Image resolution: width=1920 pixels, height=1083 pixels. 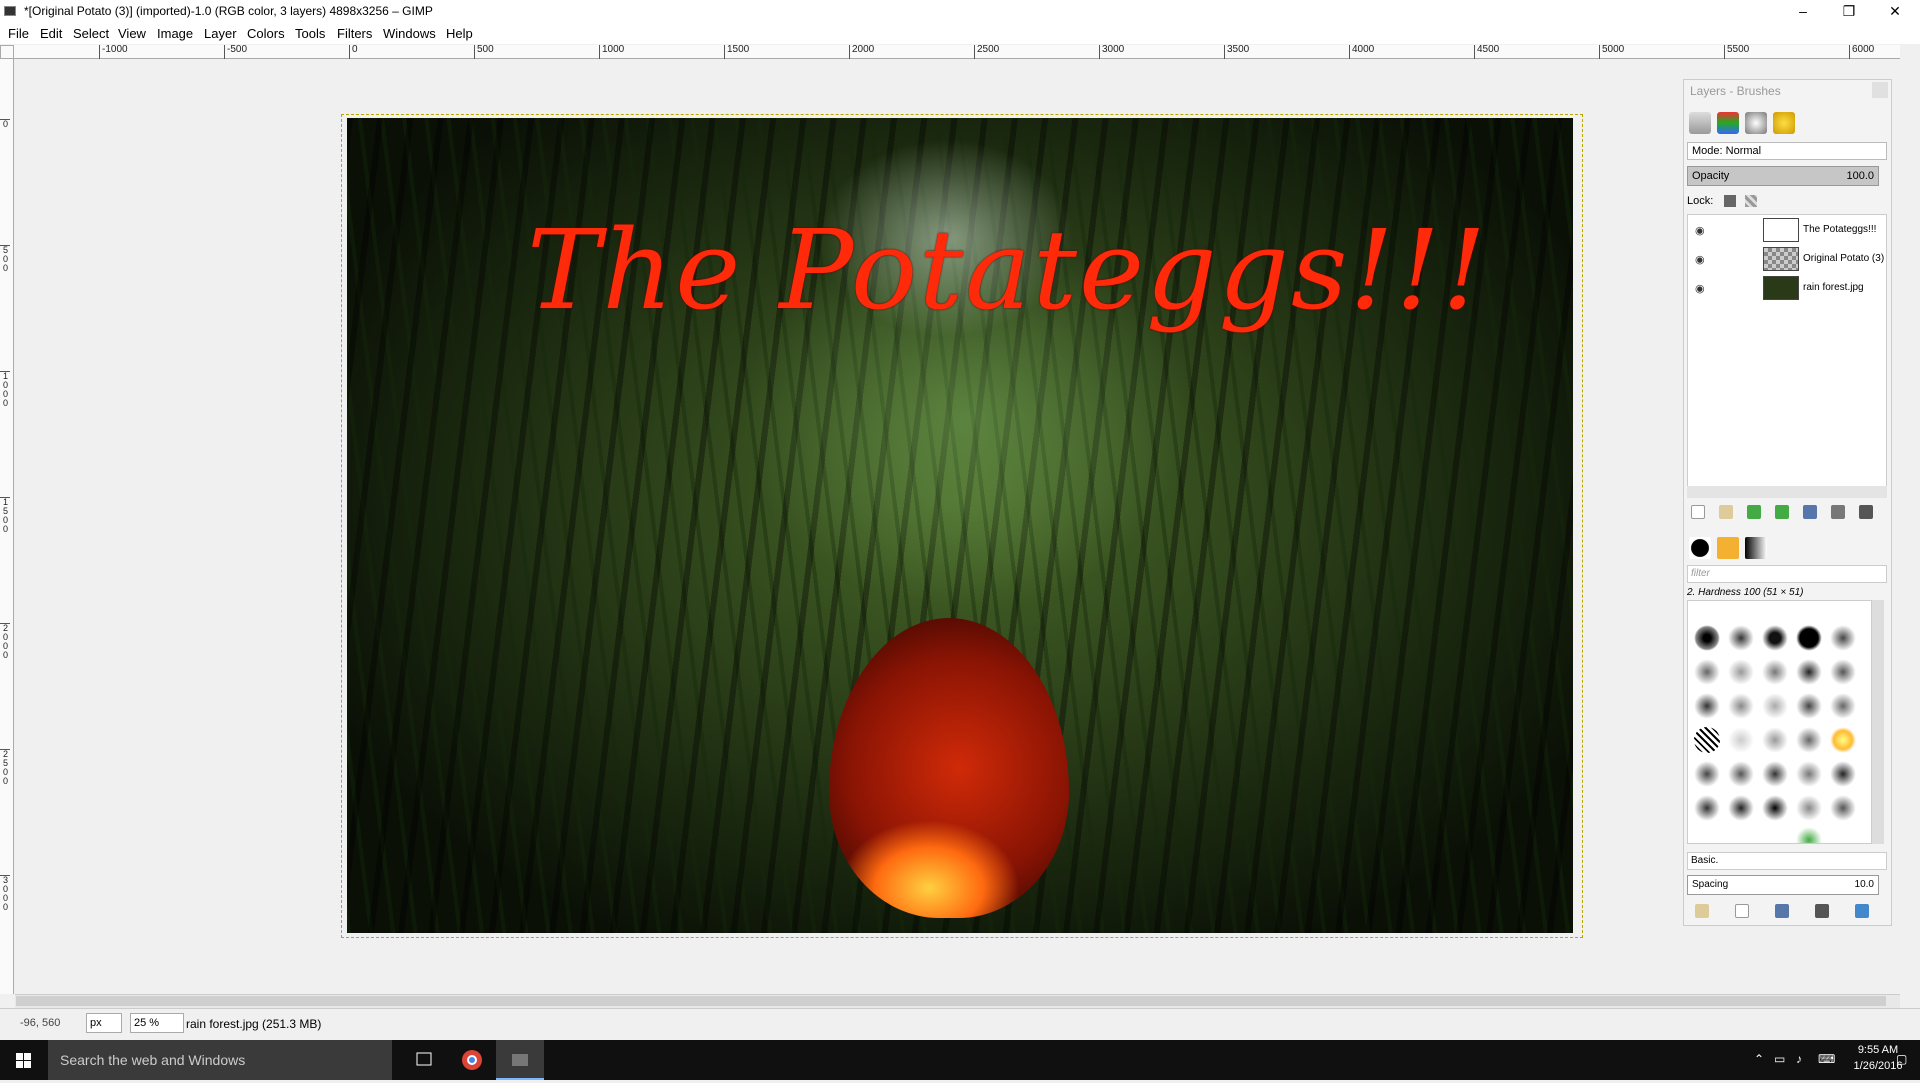 What do you see at coordinates (1787, 229) in the screenshot?
I see `layer-row-text: ◉ The Potateggs!!!` at bounding box center [1787, 229].